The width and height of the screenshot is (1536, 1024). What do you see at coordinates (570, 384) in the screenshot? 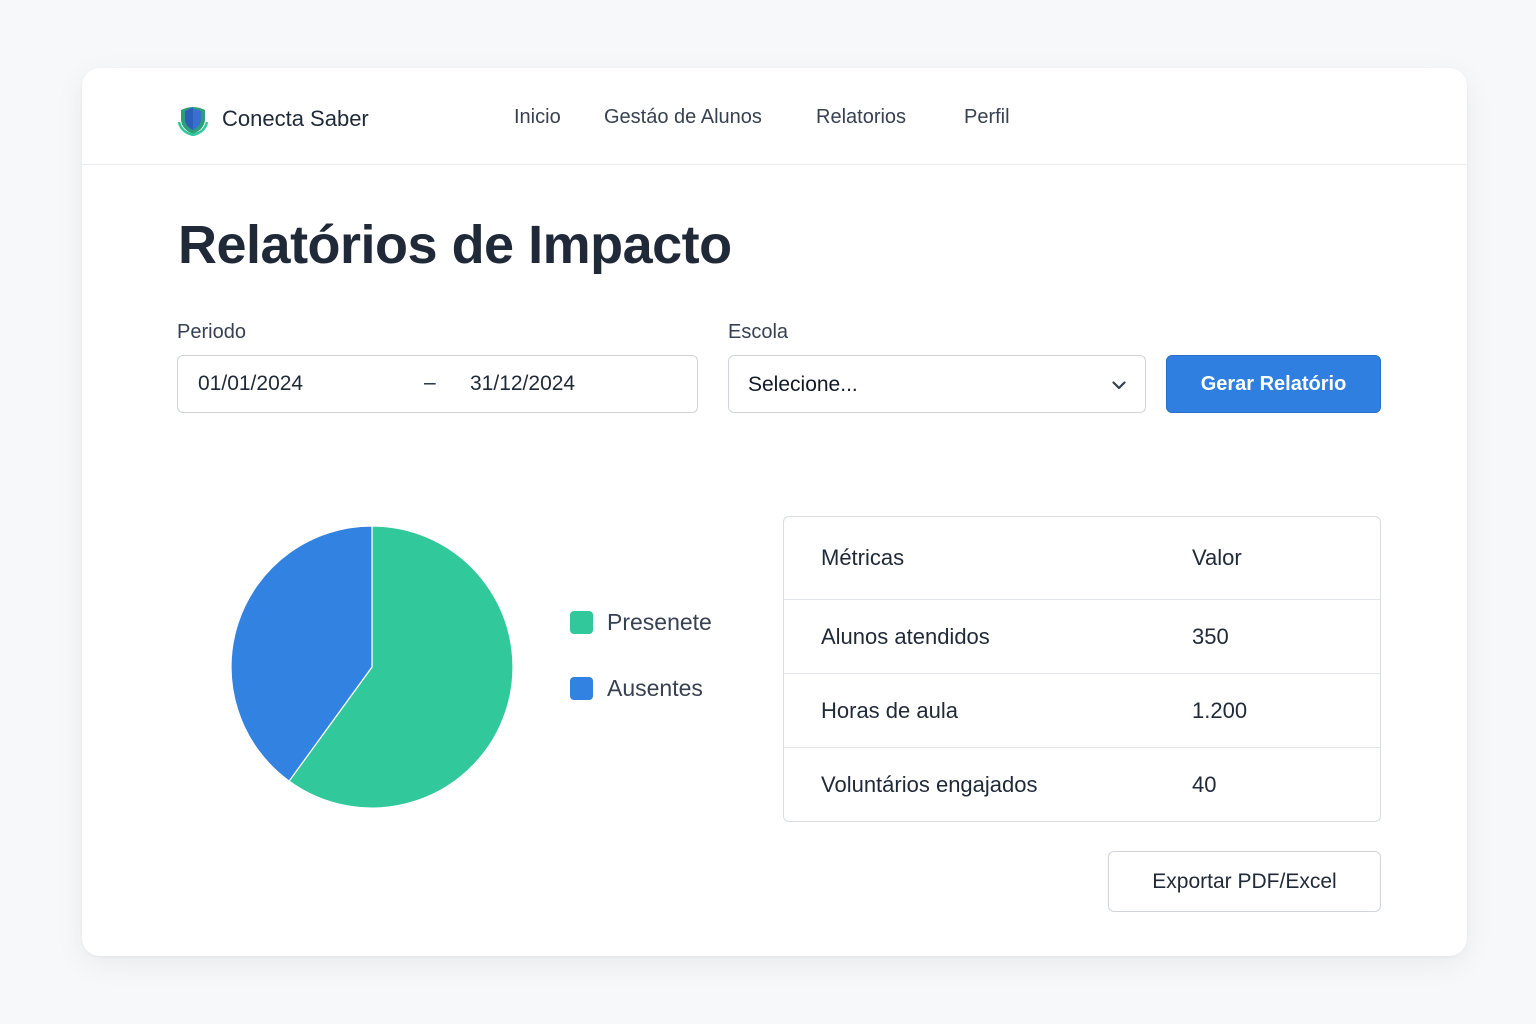
I see `date-end-input` at bounding box center [570, 384].